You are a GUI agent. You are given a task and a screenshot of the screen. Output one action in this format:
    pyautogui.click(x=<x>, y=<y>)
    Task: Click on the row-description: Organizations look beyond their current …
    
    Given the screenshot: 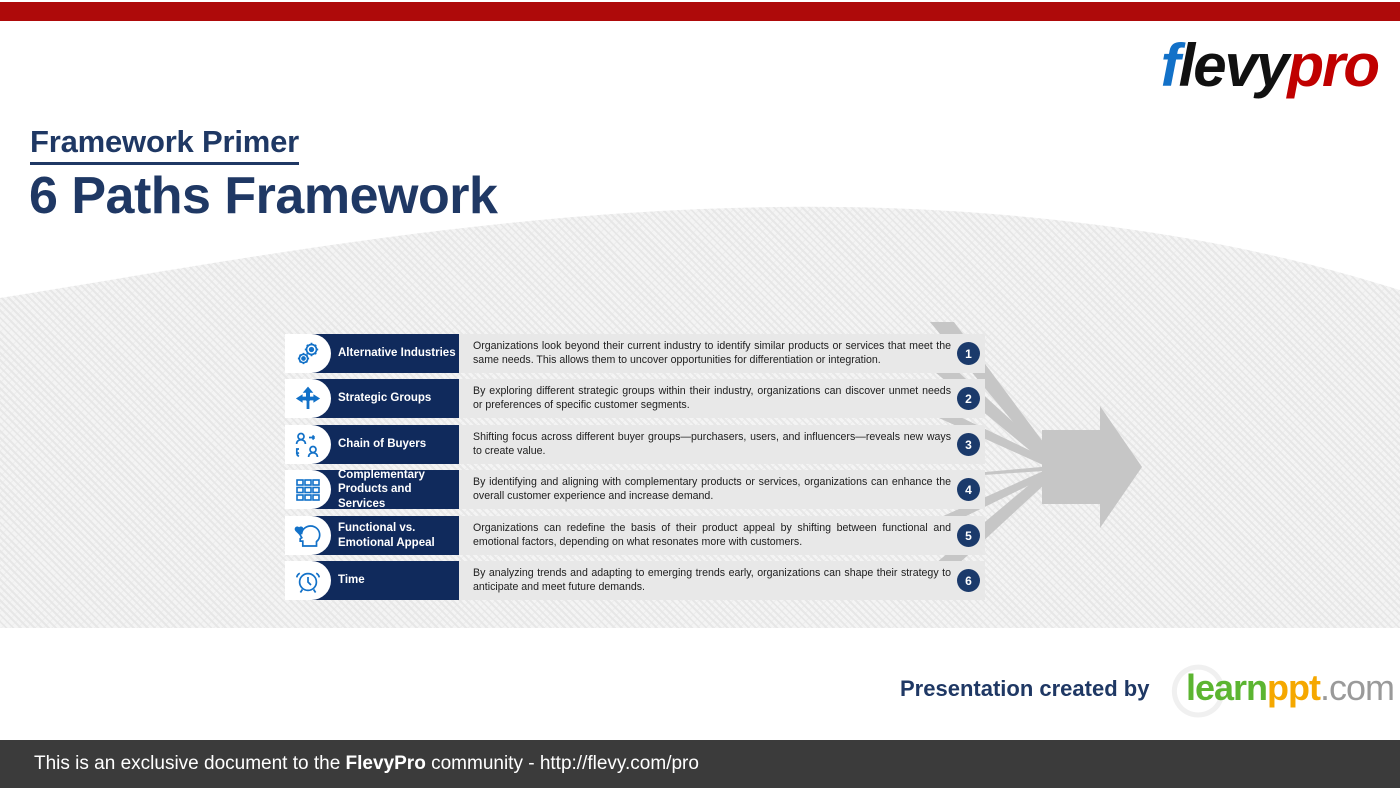 What is the action you would take?
    pyautogui.click(x=712, y=352)
    